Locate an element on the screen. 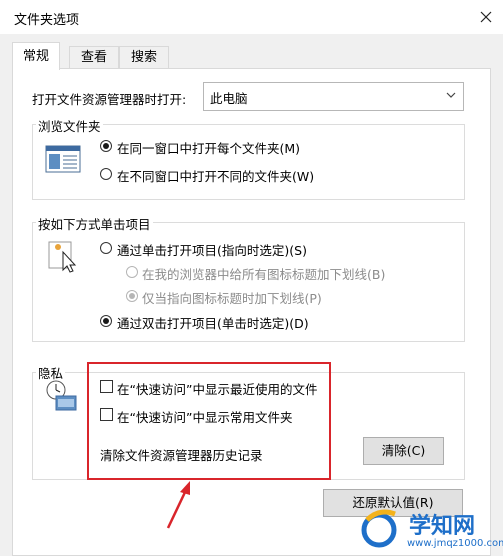  radio-underline-point is located at coordinates (132, 296).